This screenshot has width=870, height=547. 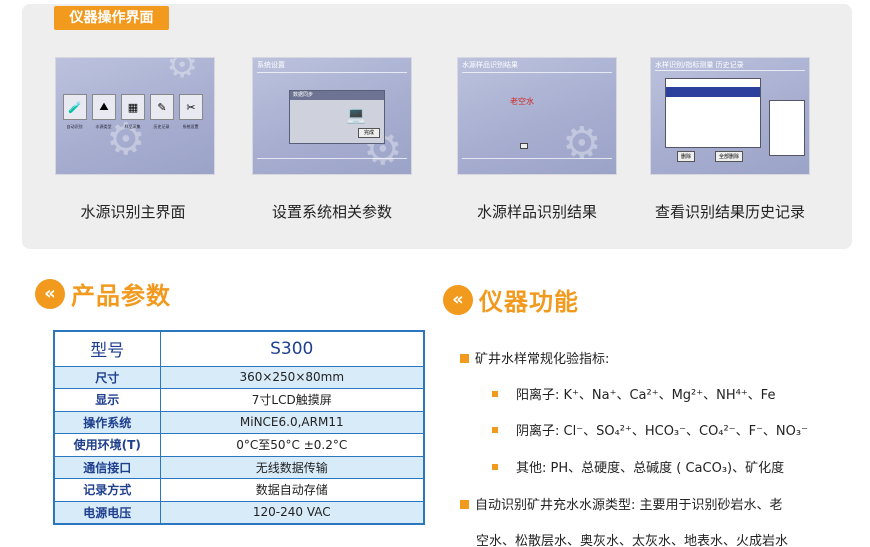 What do you see at coordinates (107, 490) in the screenshot?
I see `row-key: 记录方式` at bounding box center [107, 490].